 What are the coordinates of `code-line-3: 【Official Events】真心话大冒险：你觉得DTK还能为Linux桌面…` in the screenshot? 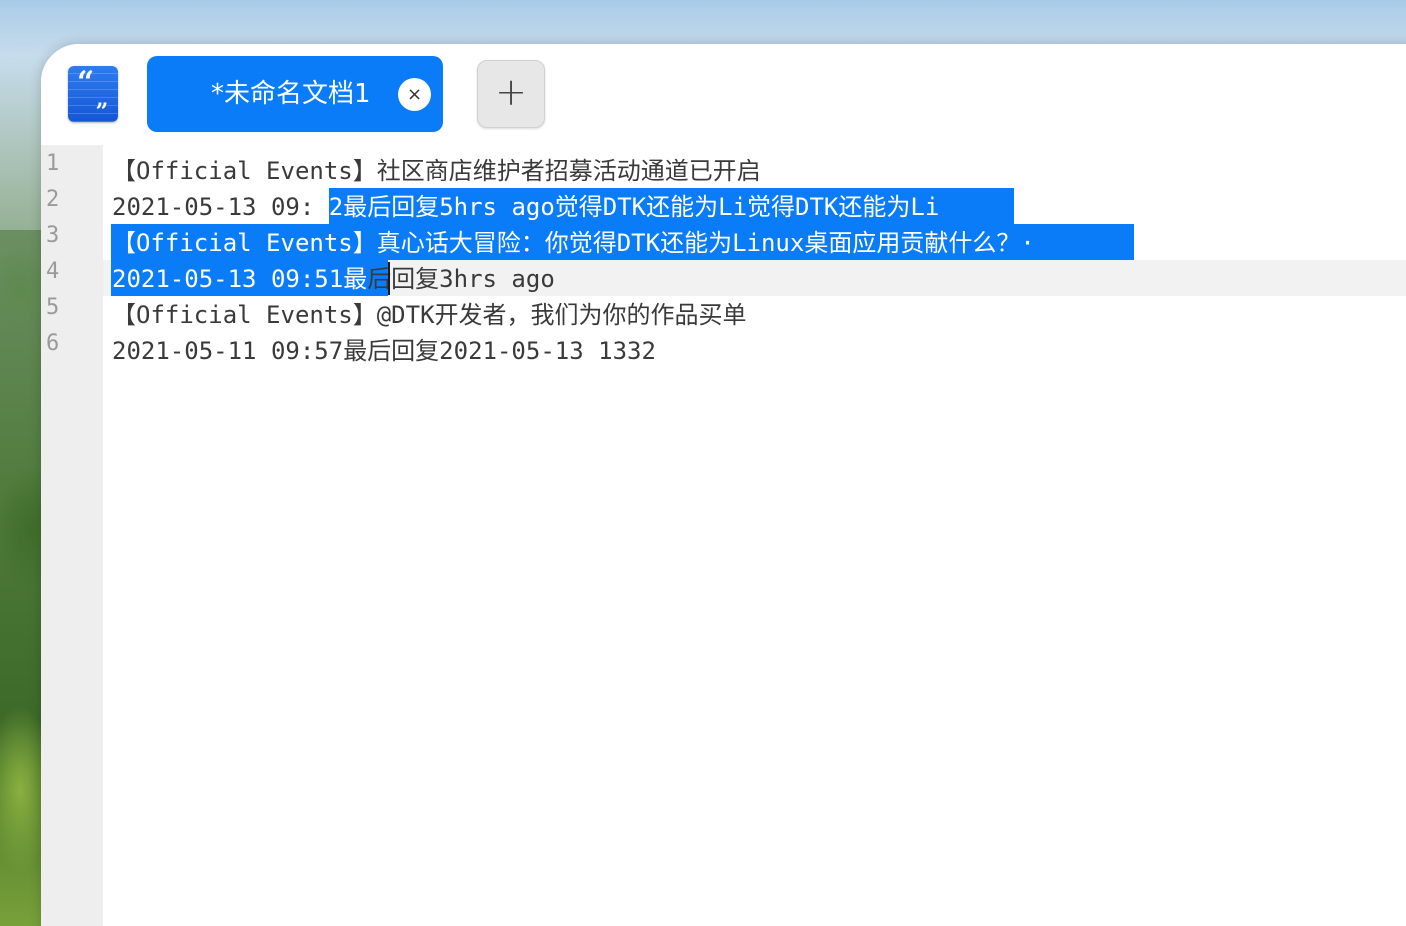 It's located at (580, 243).